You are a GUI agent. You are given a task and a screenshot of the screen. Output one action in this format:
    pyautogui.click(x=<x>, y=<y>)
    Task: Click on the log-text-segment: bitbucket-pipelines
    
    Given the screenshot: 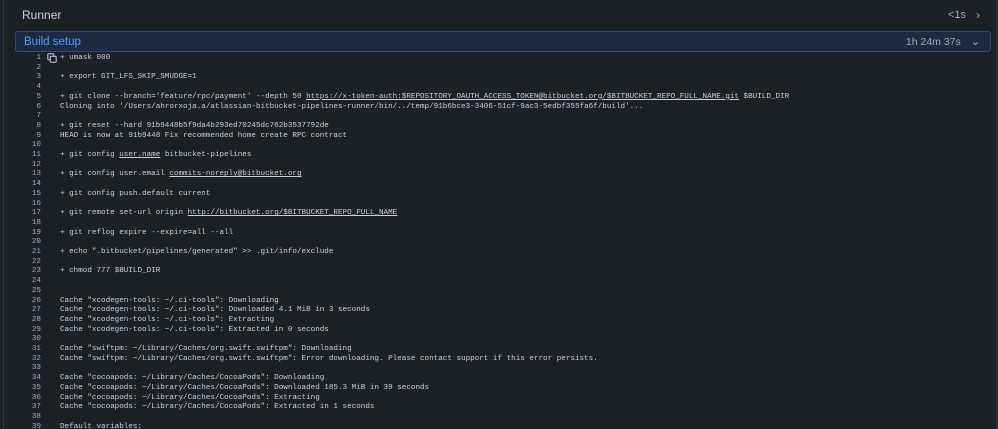 What is the action you would take?
    pyautogui.click(x=206, y=155)
    